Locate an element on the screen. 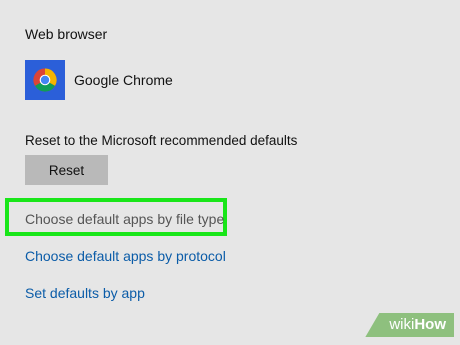 This screenshot has height=345, width=460. web-browser-heading: Web browser is located at coordinates (66, 34).